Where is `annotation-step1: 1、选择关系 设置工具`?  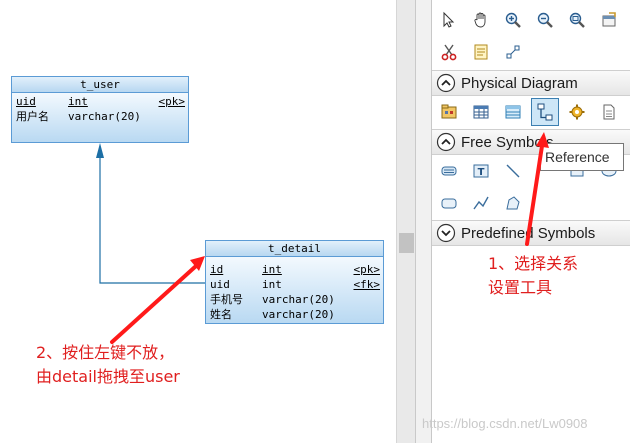
annotation-step1: 1、选择关系 设置工具 is located at coordinates (533, 276).